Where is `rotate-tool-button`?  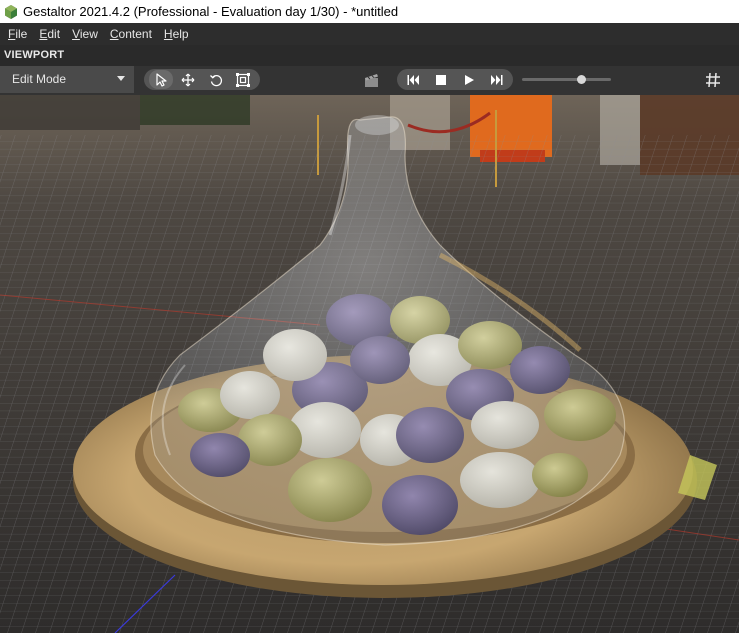
rotate-tool-button is located at coordinates (216, 79).